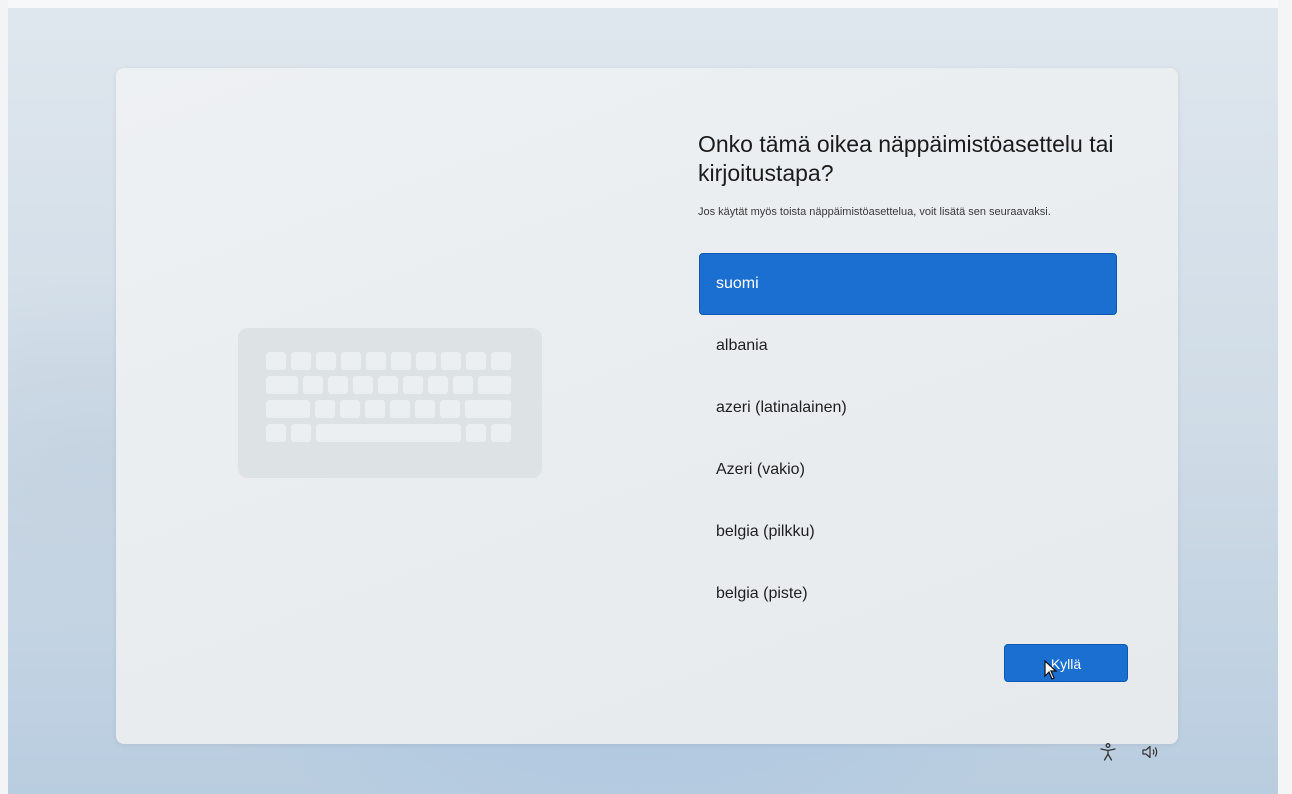 This screenshot has height=794, width=1292. I want to click on layout-option-azeri-latin: azeri (latinalainen), so click(908, 408).